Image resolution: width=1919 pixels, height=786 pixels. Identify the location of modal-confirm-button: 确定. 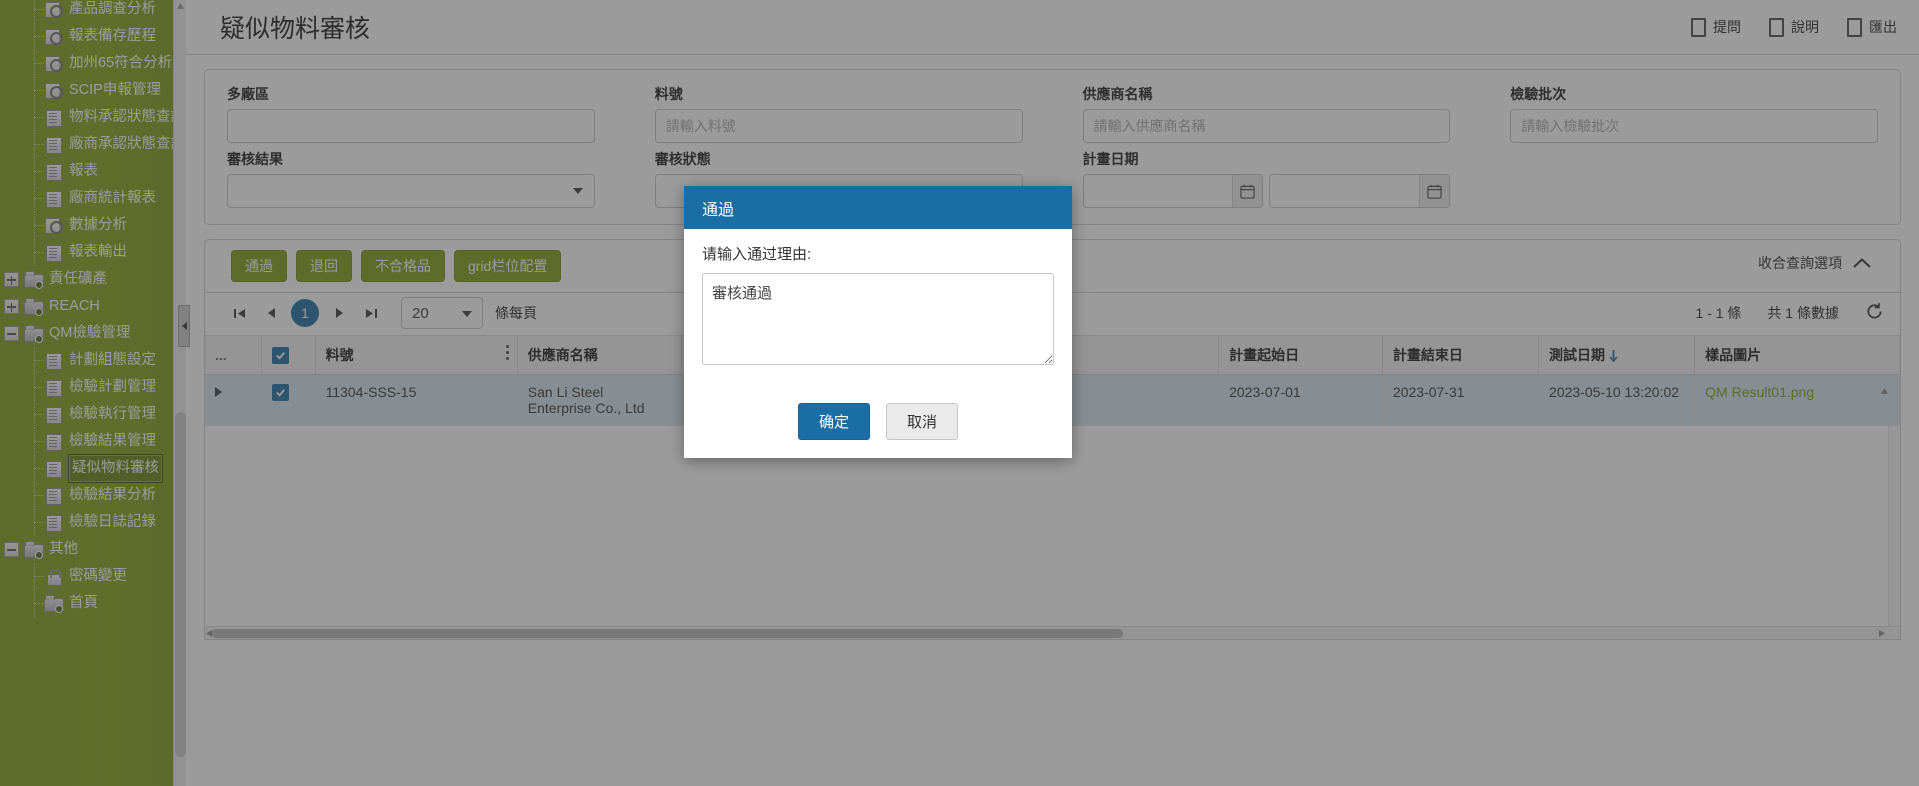
(833, 421).